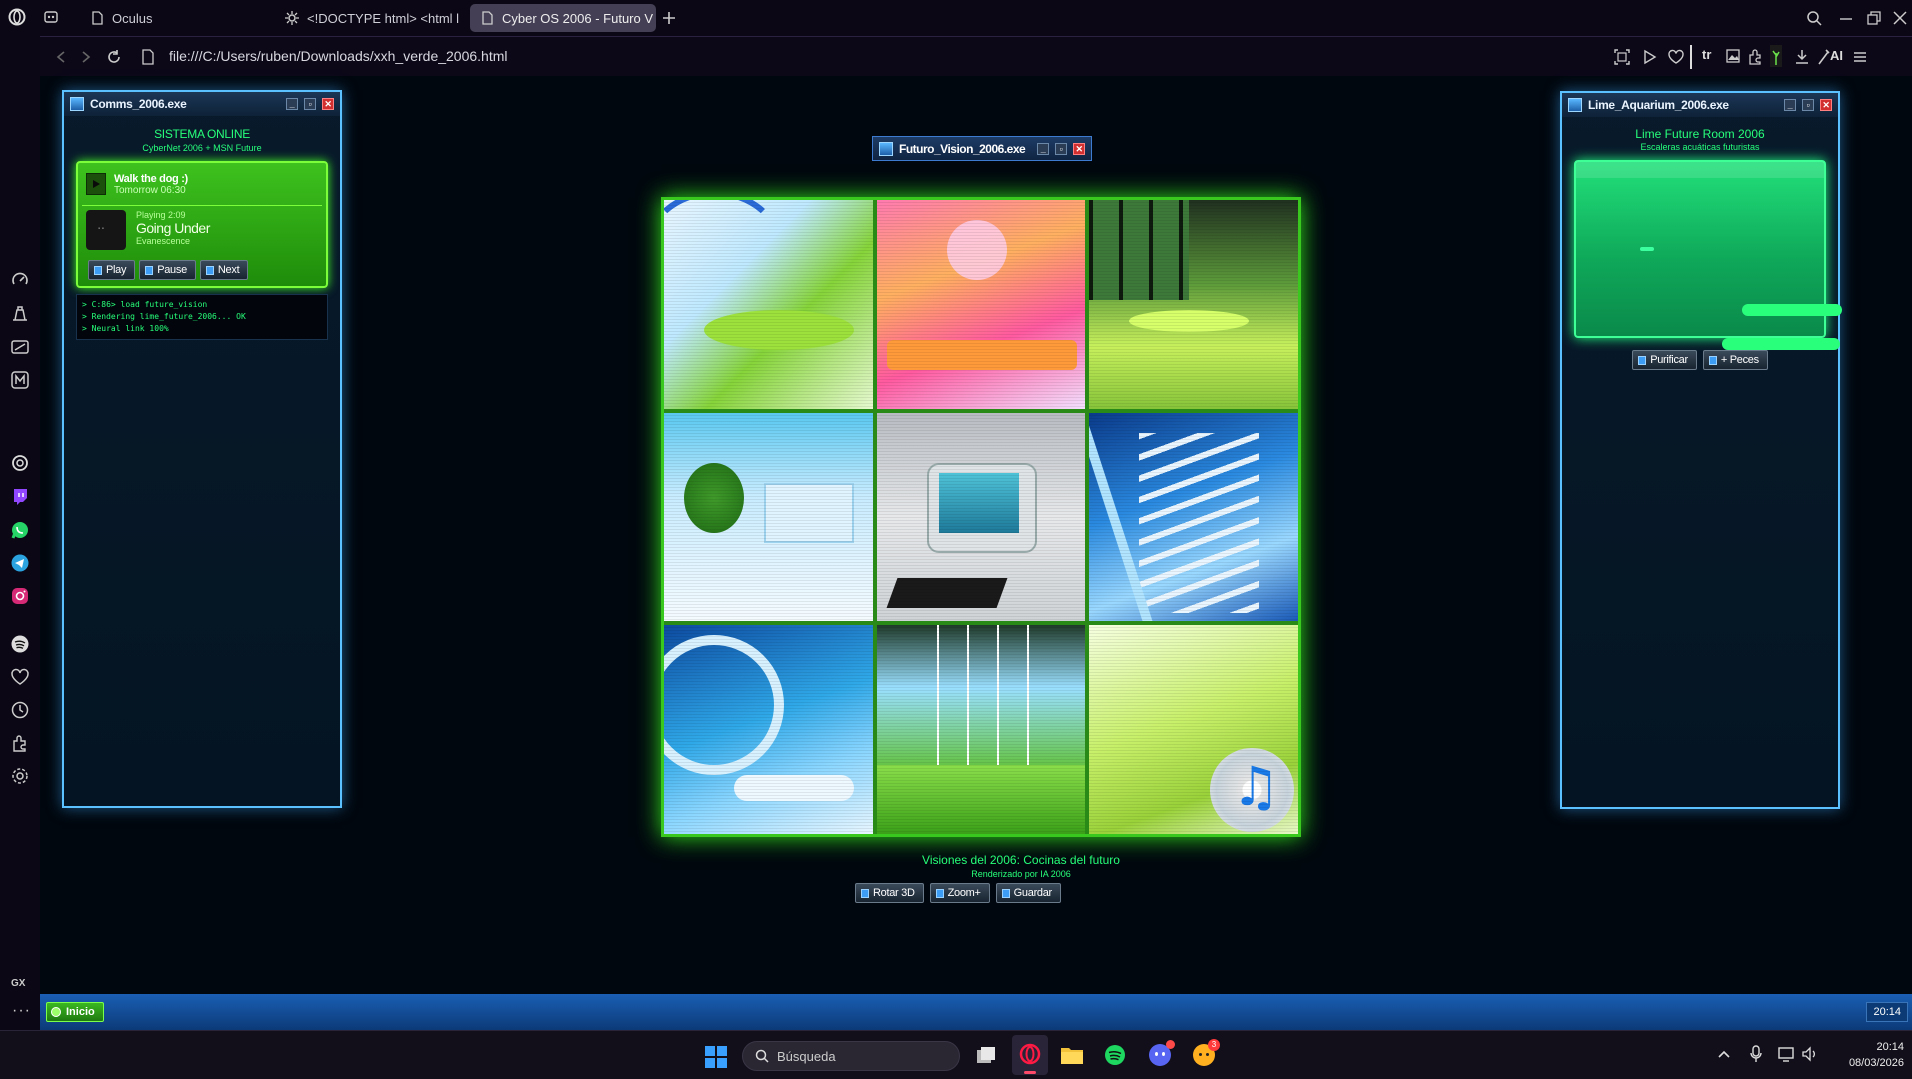 Image resolution: width=1912 pixels, height=1079 pixels. Describe the element at coordinates (851, 1056) in the screenshot. I see `taskbar-search: Búsqueda` at that location.